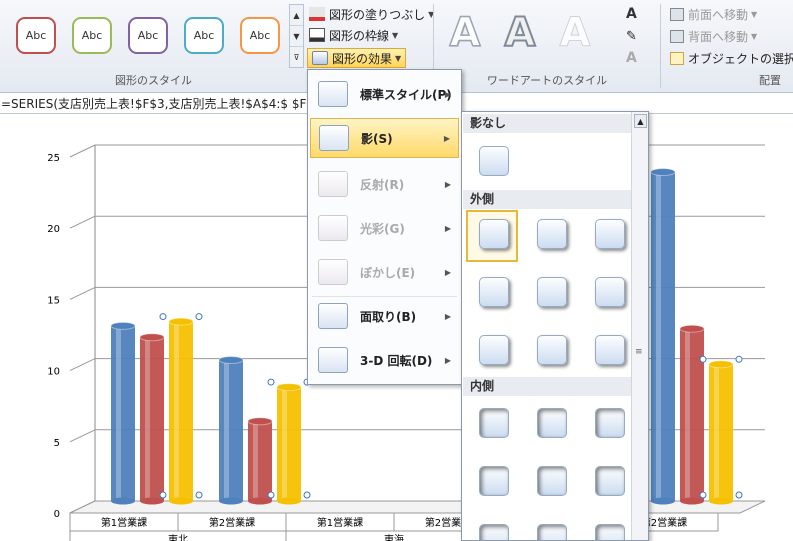 This screenshot has width=793, height=541. Describe the element at coordinates (639, 352) in the screenshot. I see `scroll-grip-icon: ≡` at that location.